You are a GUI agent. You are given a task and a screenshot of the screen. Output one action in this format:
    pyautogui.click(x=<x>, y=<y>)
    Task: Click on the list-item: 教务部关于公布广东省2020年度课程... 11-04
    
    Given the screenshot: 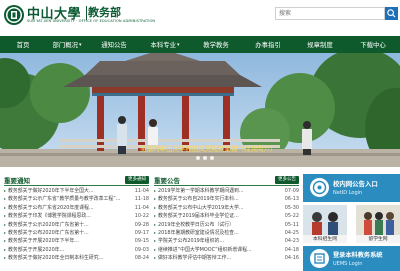 What is the action you would take?
    pyautogui.click(x=76, y=208)
    